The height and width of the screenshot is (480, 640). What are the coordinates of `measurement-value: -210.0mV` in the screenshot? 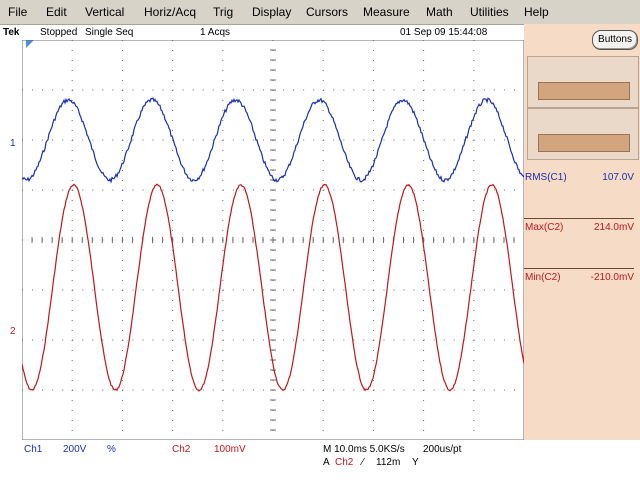 It's located at (612, 277).